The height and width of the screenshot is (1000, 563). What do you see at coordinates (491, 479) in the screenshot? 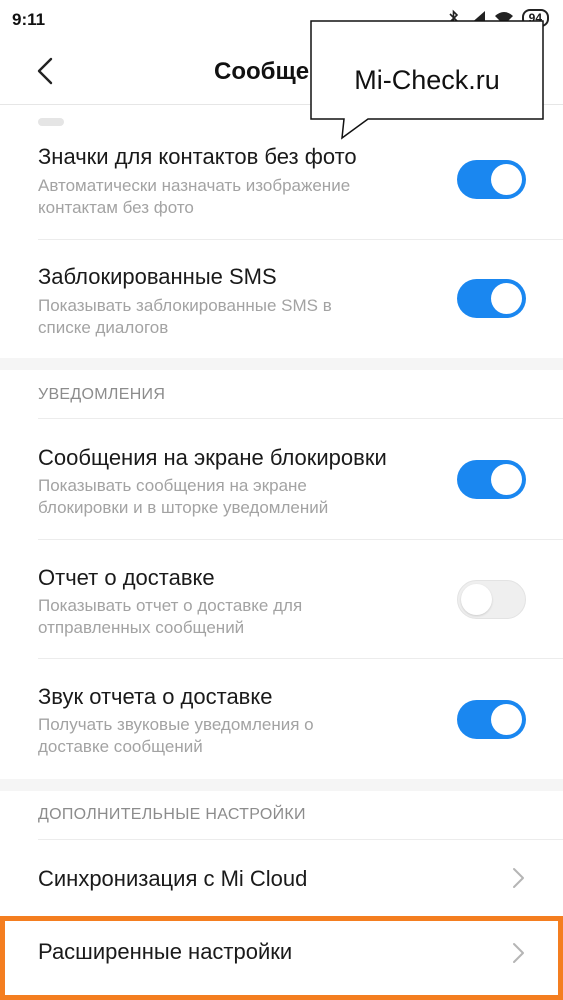
I see `lockscreen-toggle` at bounding box center [491, 479].